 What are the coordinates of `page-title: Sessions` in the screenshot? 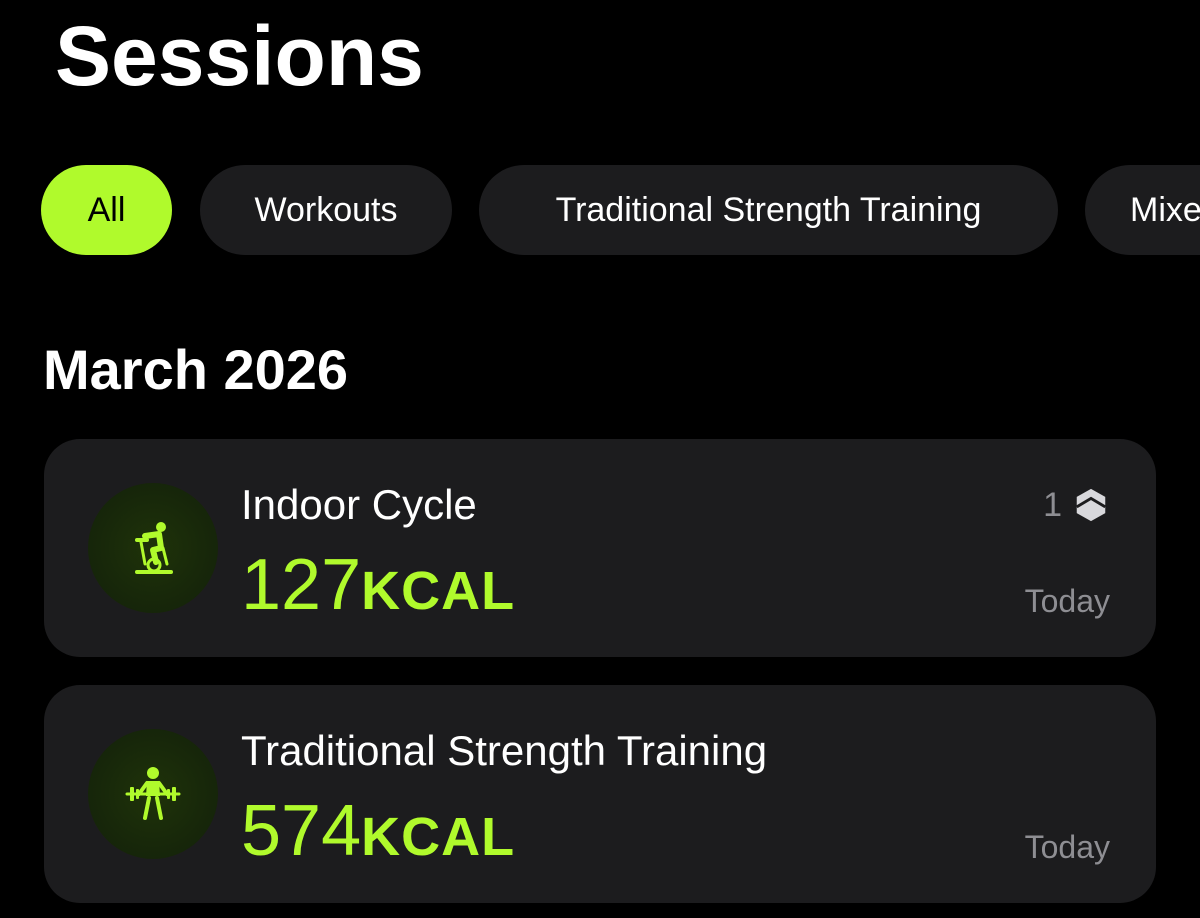 It's located at (239, 56).